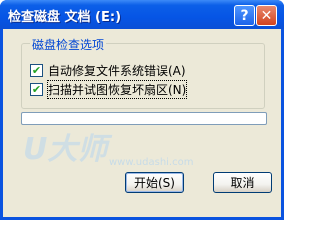 This screenshot has height=240, width=320. Describe the element at coordinates (117, 71) in the screenshot. I see `auto-fix-label: 自动修复文件系统错误(A)` at that location.